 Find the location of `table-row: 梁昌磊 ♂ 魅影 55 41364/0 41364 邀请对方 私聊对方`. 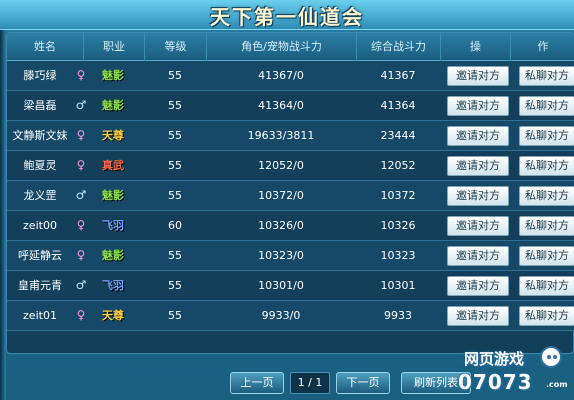

table-row: 梁昌磊 ♂ 魅影 55 41364/0 41364 邀请对方 私聊对方 is located at coordinates (290, 106).